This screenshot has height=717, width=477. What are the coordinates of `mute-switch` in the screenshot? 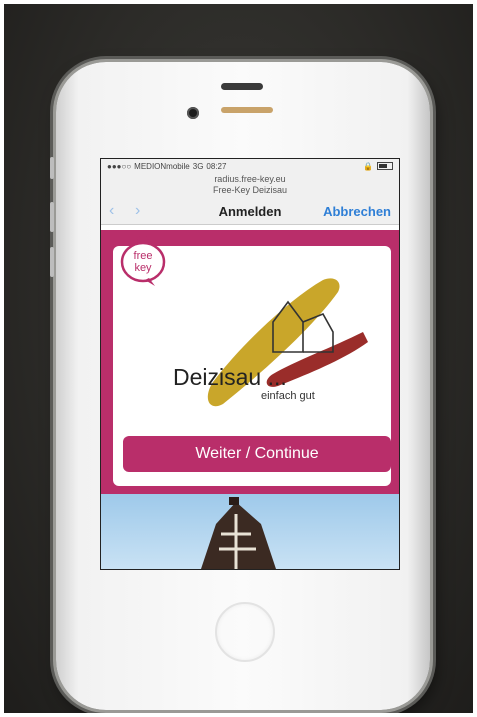 It's located at (52, 168).